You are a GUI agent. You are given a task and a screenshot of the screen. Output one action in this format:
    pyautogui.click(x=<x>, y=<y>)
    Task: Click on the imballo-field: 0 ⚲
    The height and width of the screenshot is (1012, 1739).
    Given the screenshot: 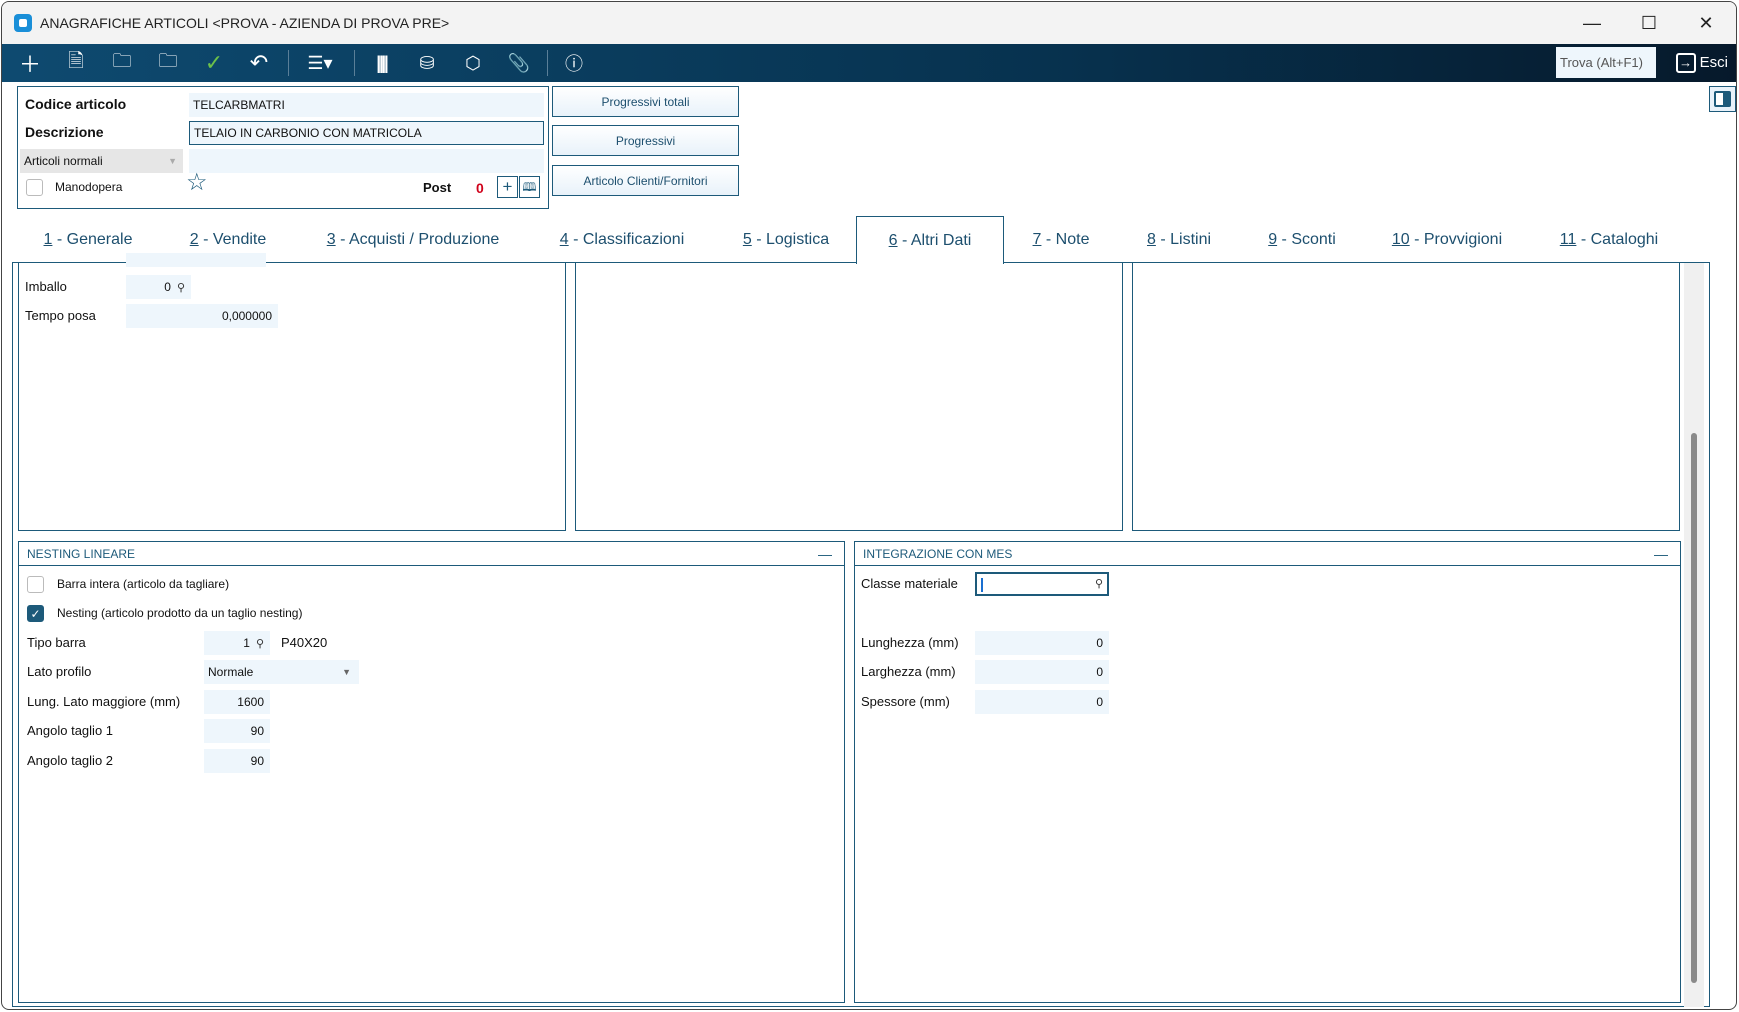 What is the action you would take?
    pyautogui.click(x=158, y=287)
    